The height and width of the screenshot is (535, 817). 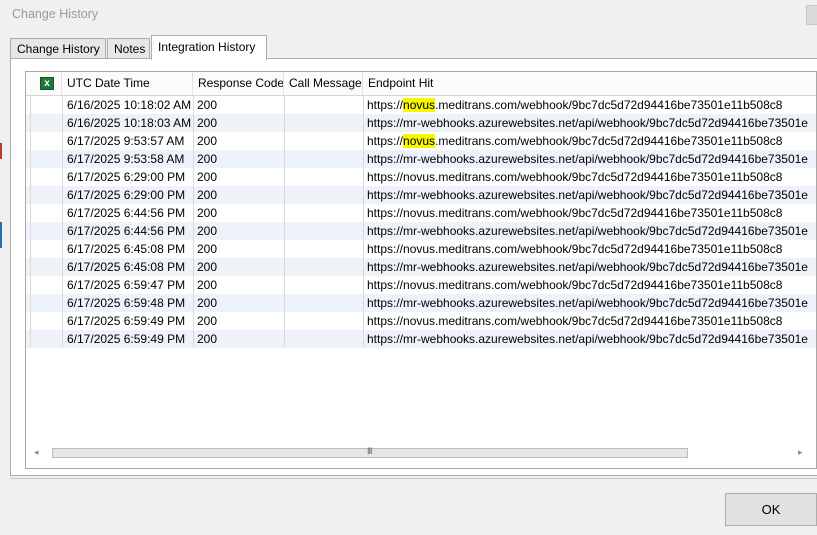 I want to click on scroll-left-arrow-icon: ◂, so click(x=36, y=452).